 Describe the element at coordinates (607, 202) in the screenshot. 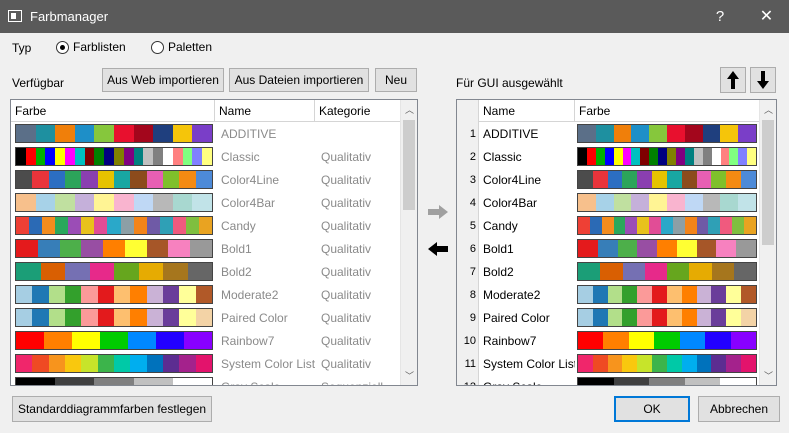

I see `list-item: 4 Color4Bar` at that location.